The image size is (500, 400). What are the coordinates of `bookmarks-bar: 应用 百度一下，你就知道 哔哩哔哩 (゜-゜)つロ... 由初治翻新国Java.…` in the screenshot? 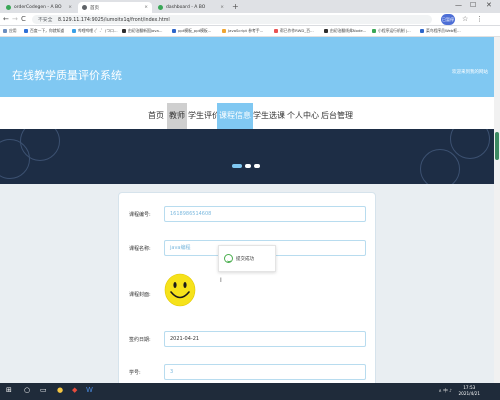 It's located at (250, 31).